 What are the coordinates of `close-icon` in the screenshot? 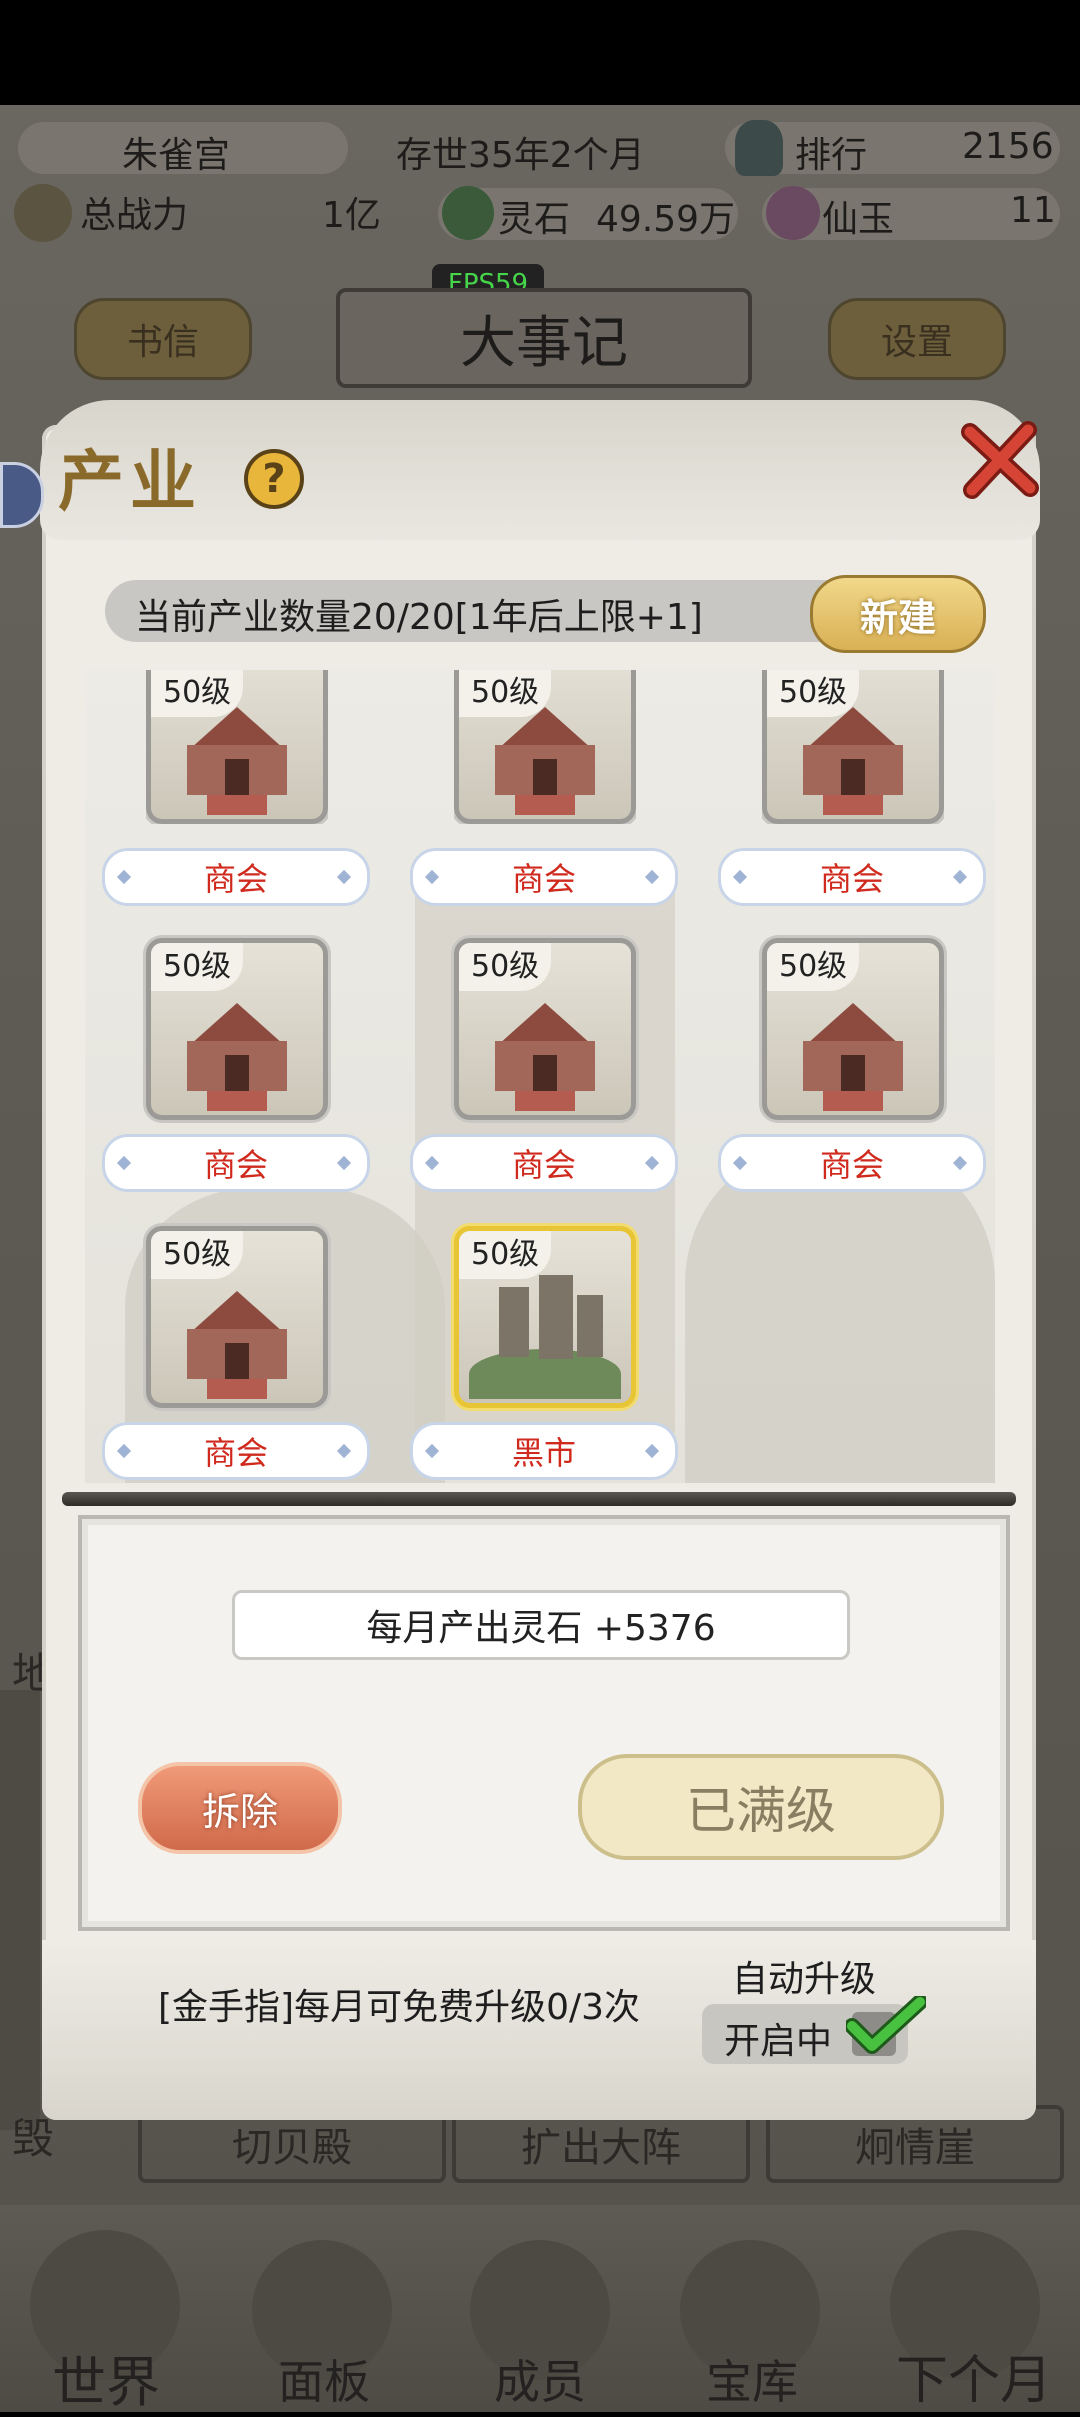 It's located at (1000, 460).